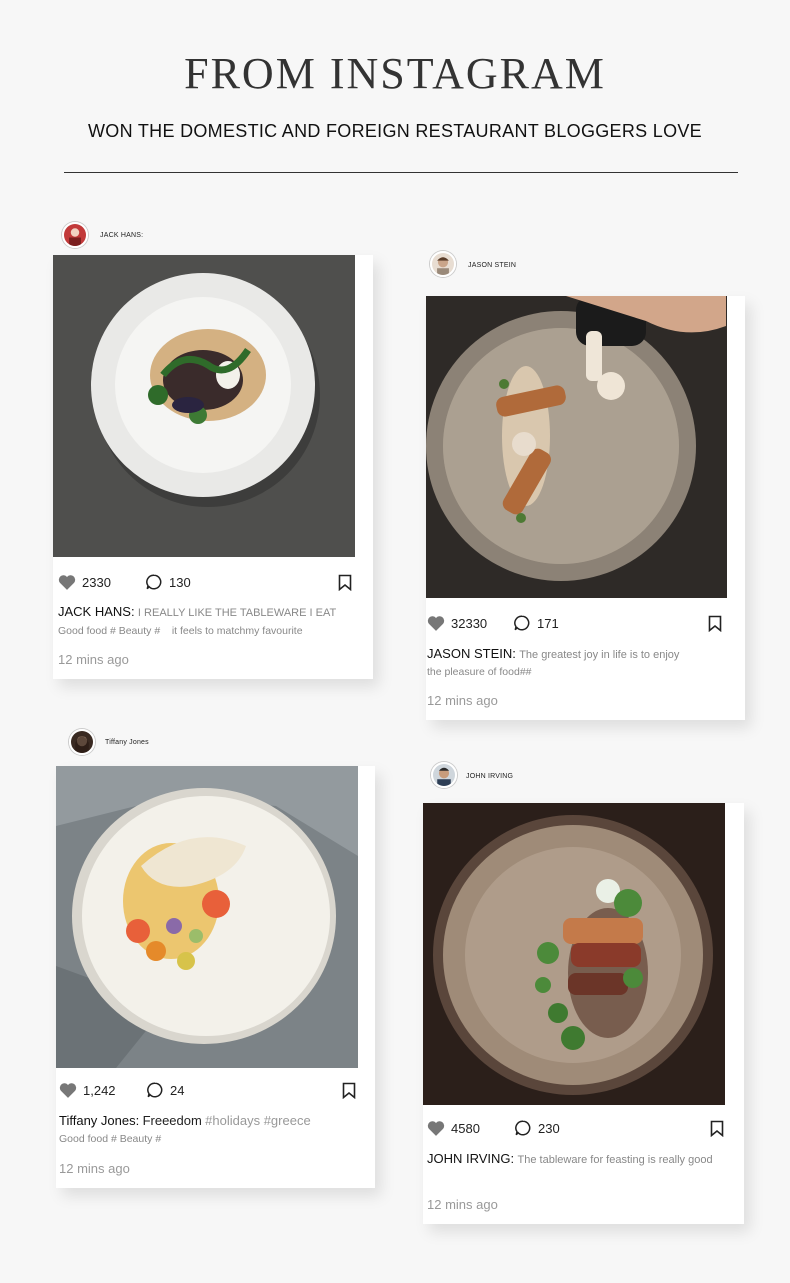 This screenshot has height=1283, width=790. What do you see at coordinates (401, 172) in the screenshot?
I see `divider` at bounding box center [401, 172].